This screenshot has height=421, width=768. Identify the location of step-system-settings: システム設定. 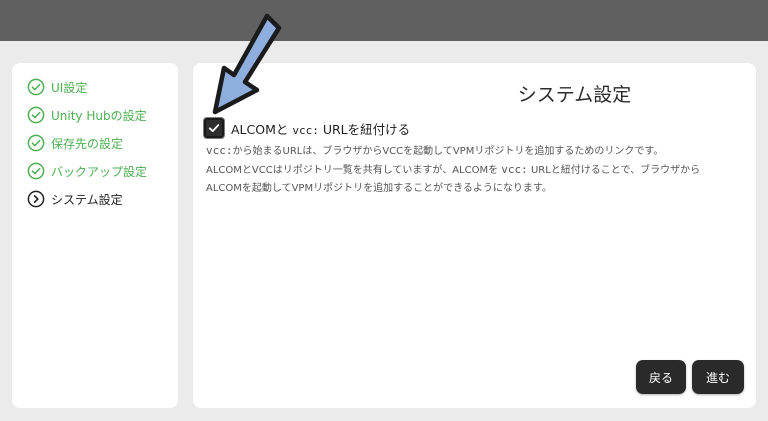
(75, 199).